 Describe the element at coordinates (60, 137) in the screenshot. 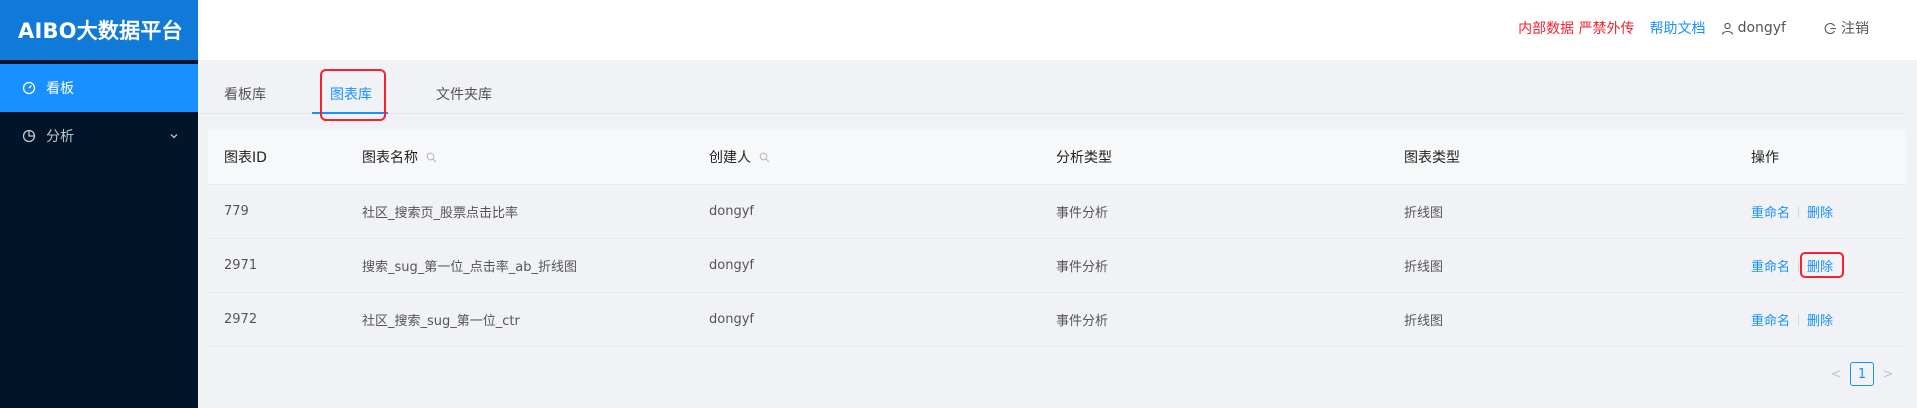

I see `sidebar-item-label: 分析` at that location.